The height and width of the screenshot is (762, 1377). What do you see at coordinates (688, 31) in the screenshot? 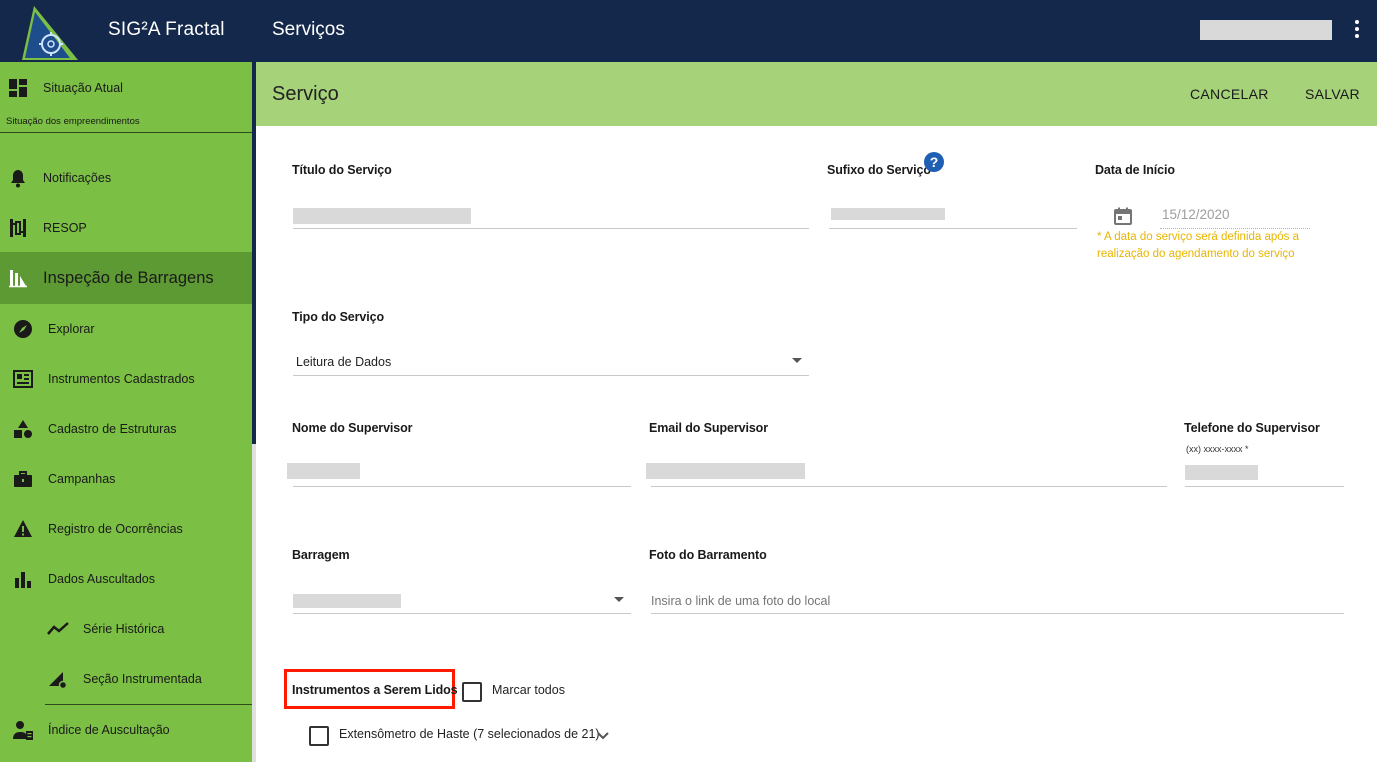
I see `top-app-bar: SIG²A Fractal Serviços` at bounding box center [688, 31].